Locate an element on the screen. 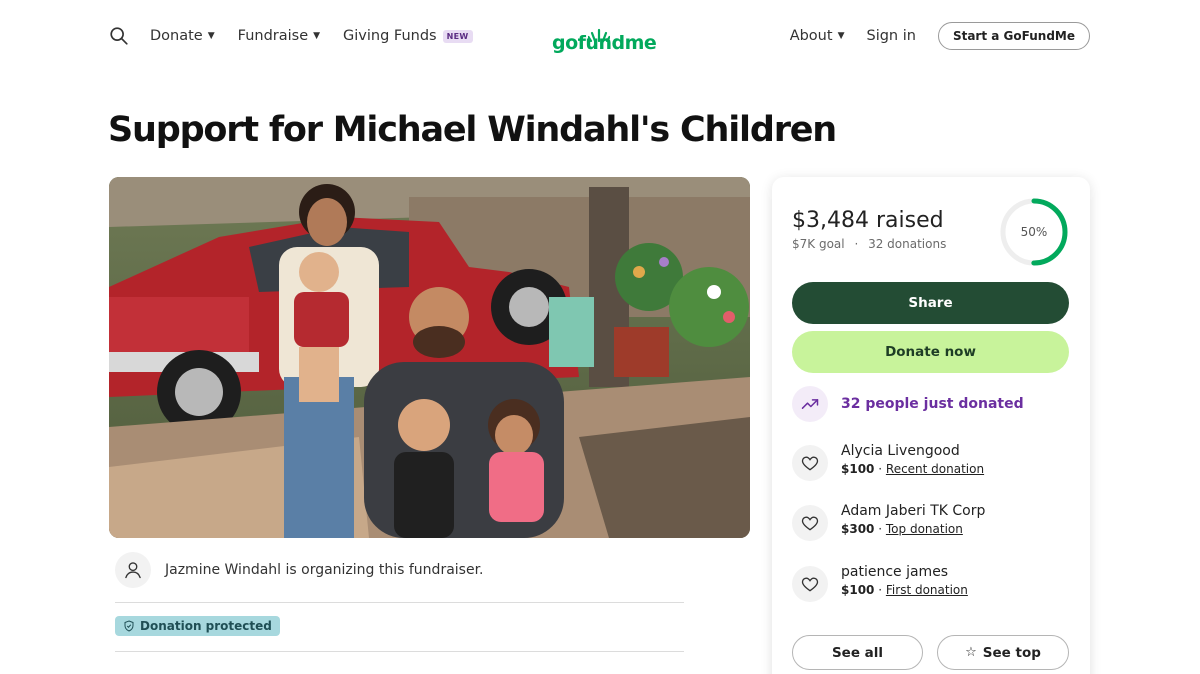 The width and height of the screenshot is (1200, 674). nav-giving-funds-label: Giving Funds is located at coordinates (390, 36).